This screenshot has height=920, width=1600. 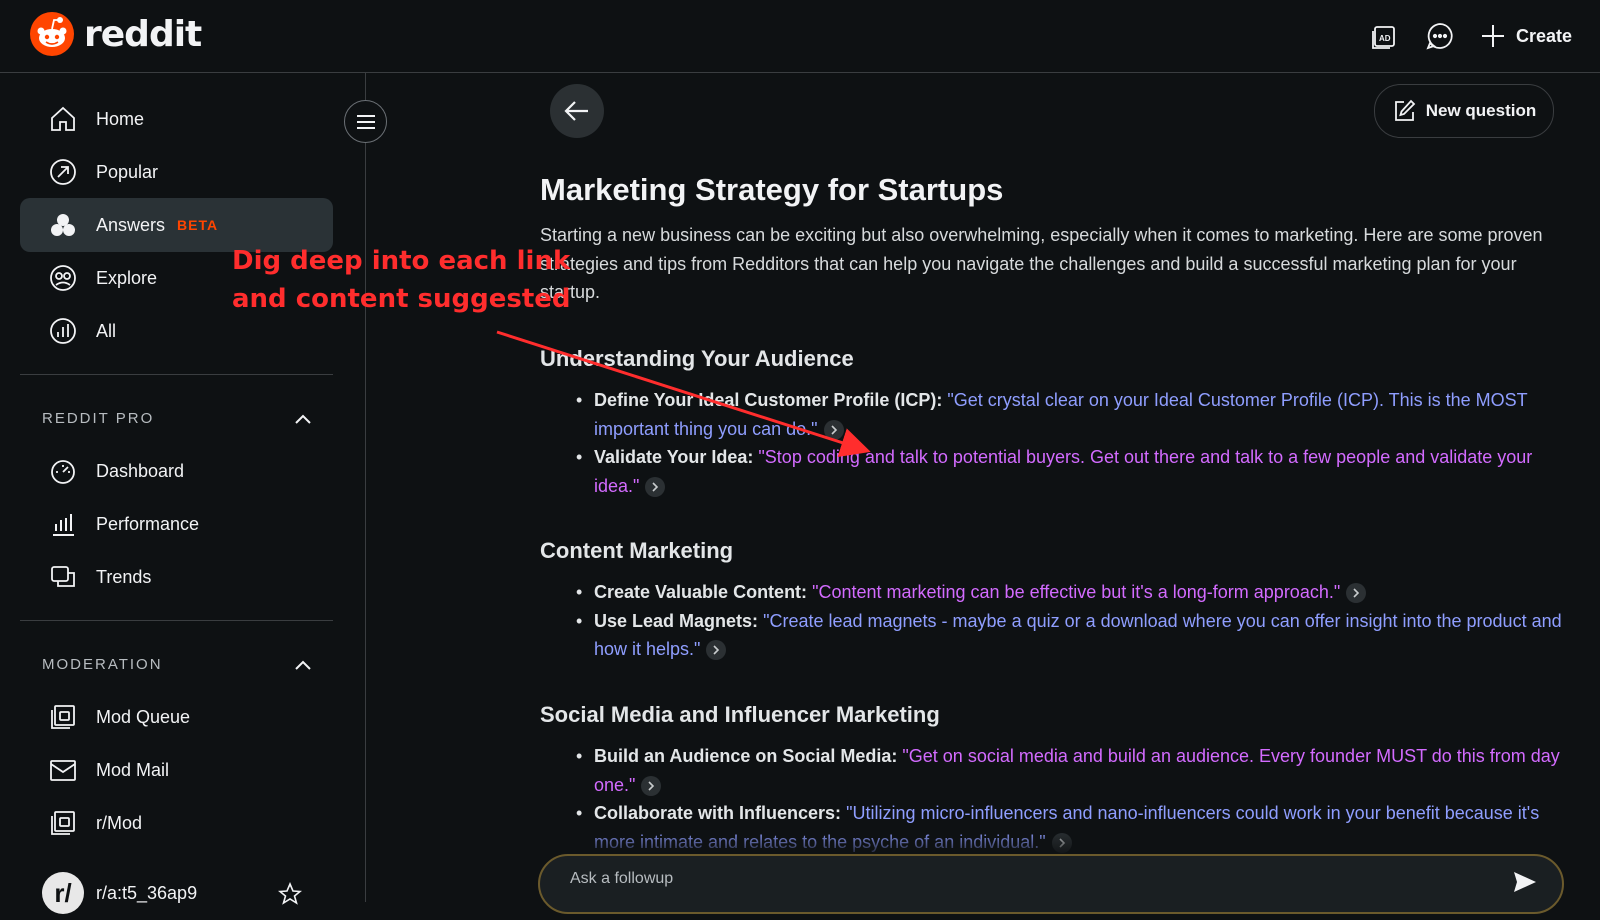 What do you see at coordinates (740, 714) in the screenshot?
I see `section-heading: Social Media and Influencer Marketing` at bounding box center [740, 714].